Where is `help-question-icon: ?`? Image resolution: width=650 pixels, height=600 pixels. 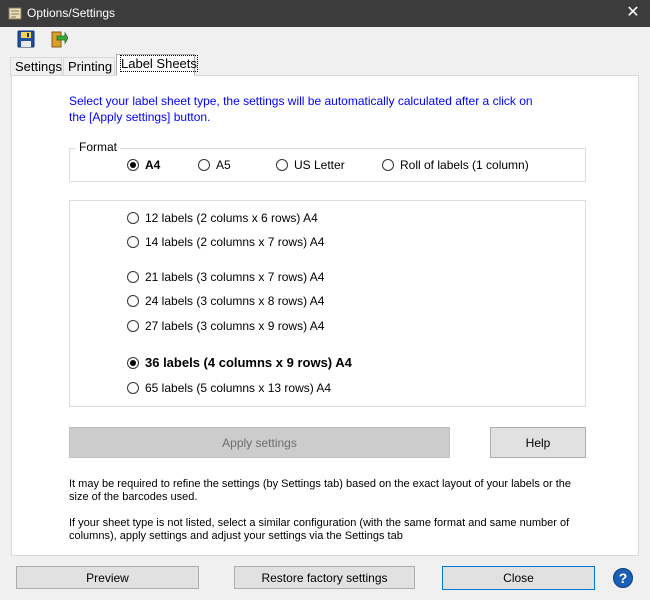 help-question-icon: ? is located at coordinates (623, 578).